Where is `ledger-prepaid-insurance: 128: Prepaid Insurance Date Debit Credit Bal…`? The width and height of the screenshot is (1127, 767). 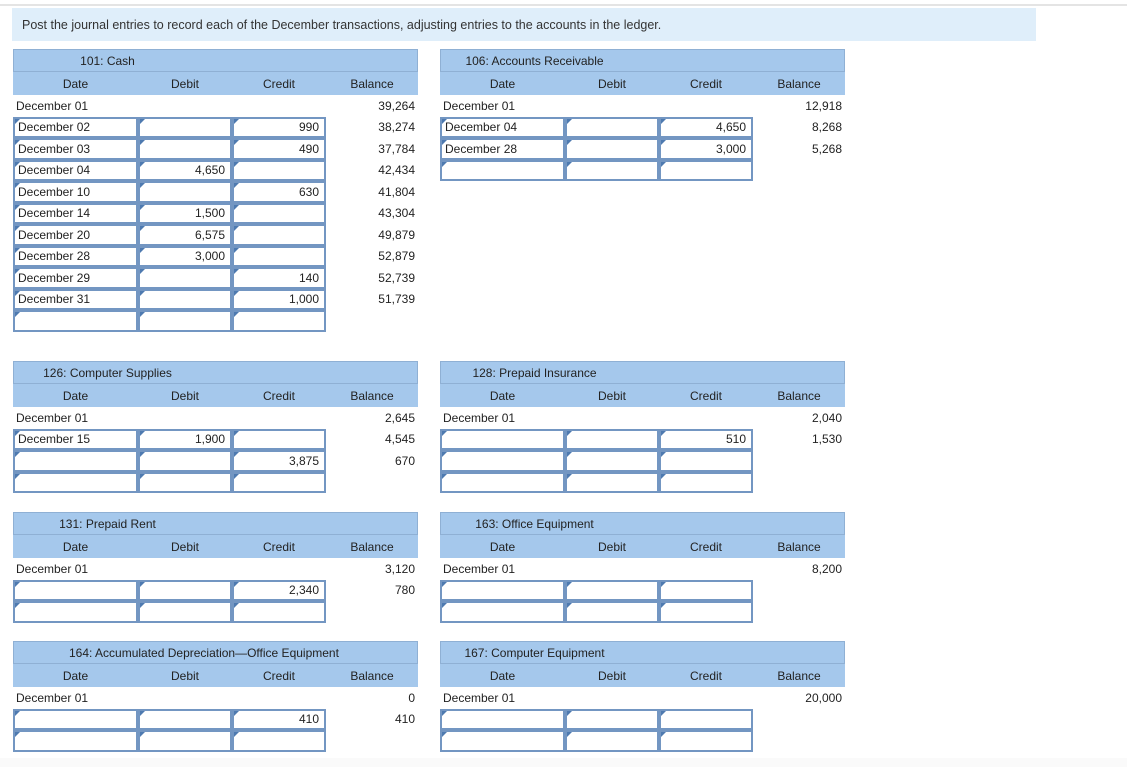 ledger-prepaid-insurance: 128: Prepaid Insurance Date Debit Credit Bal… is located at coordinates (642, 427).